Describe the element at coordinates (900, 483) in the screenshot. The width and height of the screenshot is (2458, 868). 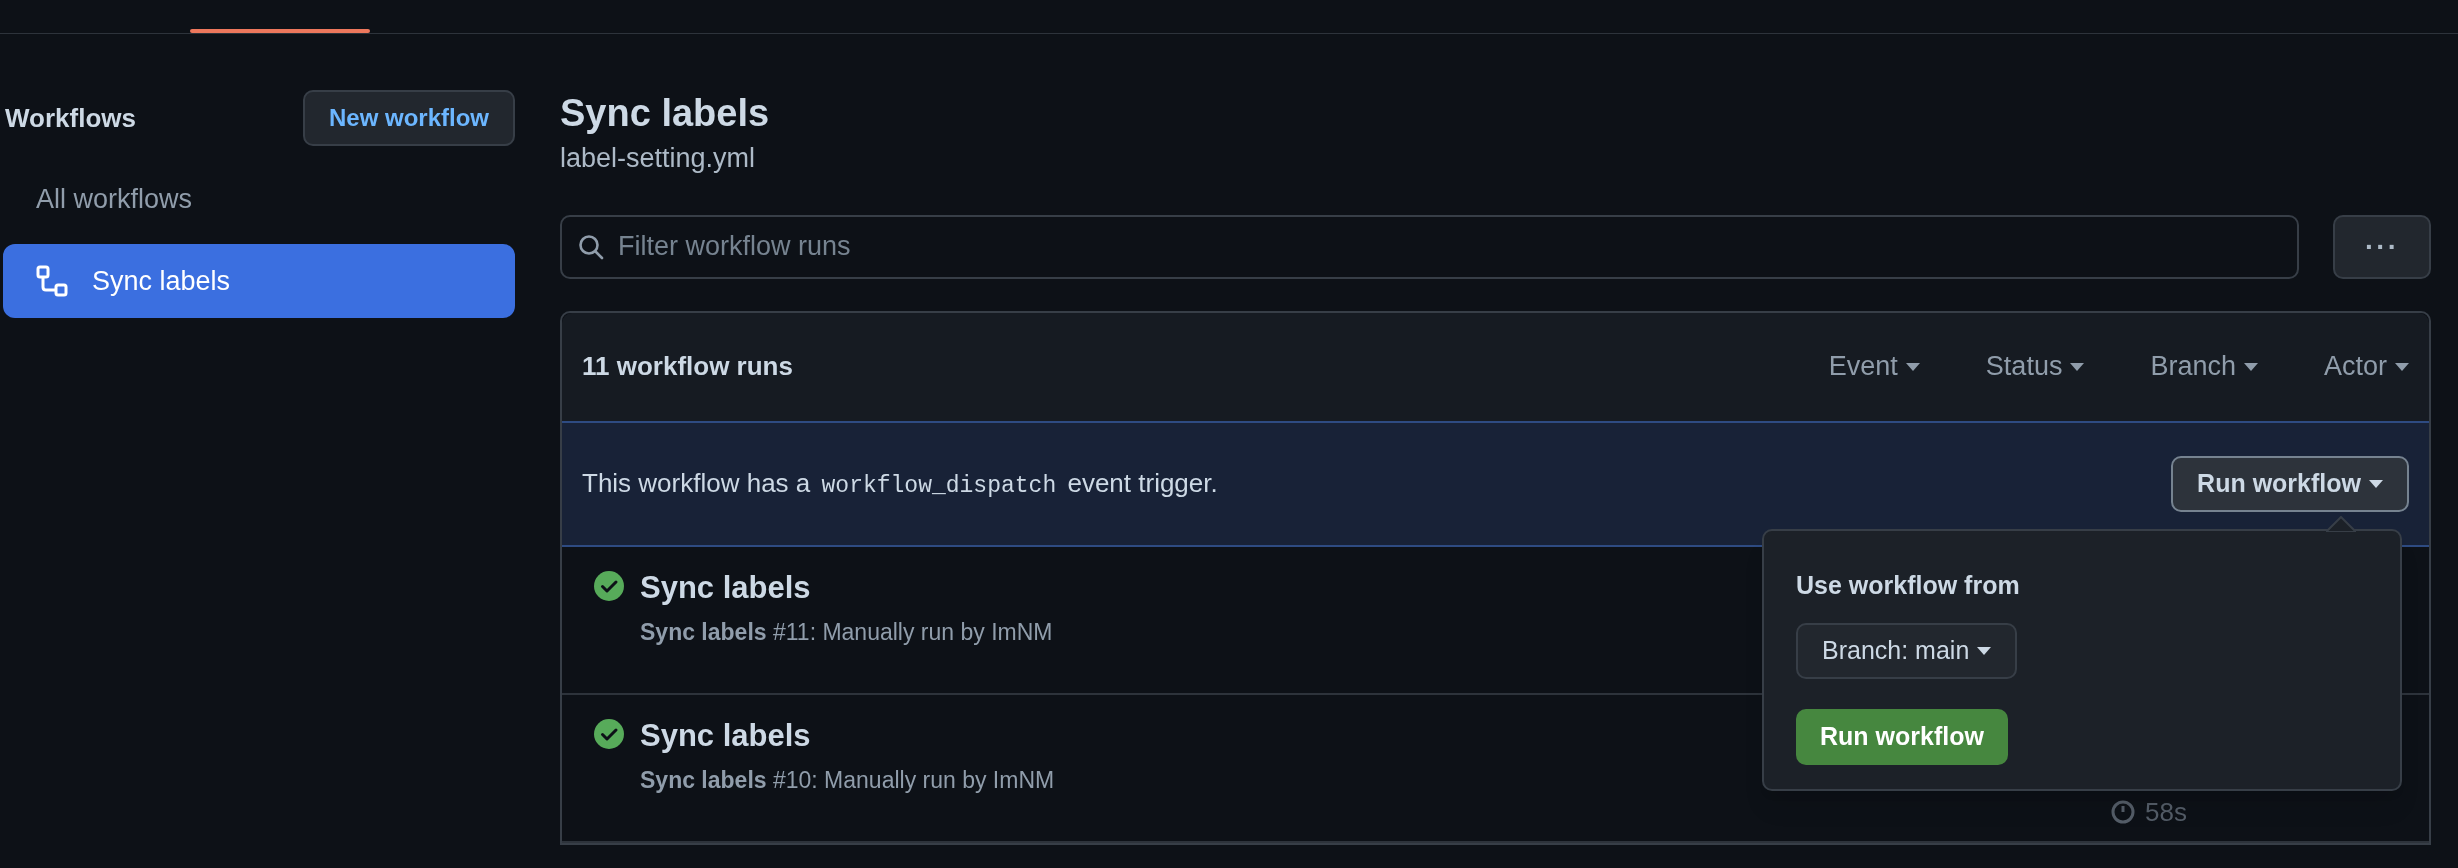
I see `banner-text: This workflow has a workflow_dispatch event trigger.` at that location.